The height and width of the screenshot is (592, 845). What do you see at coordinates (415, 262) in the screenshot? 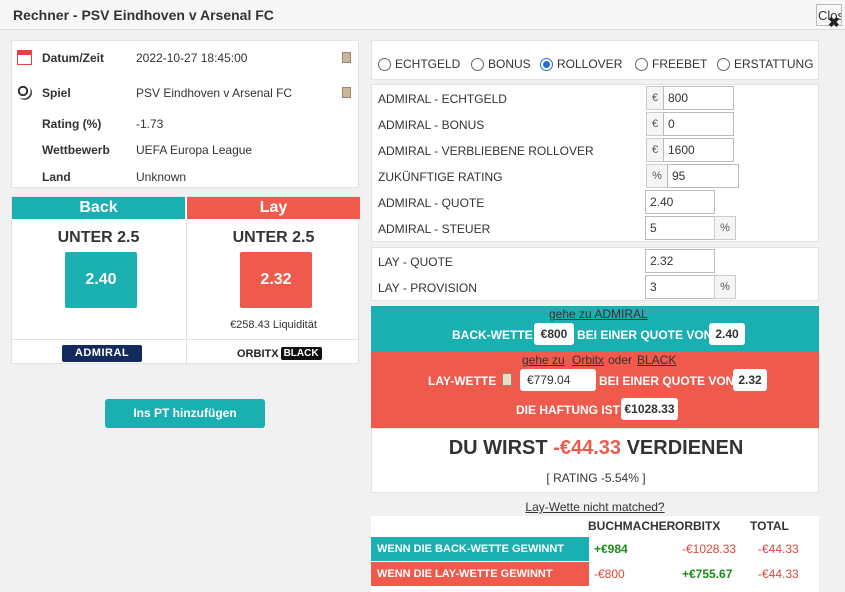
I see `lay-quote-label: LAY - QUOTE` at bounding box center [415, 262].